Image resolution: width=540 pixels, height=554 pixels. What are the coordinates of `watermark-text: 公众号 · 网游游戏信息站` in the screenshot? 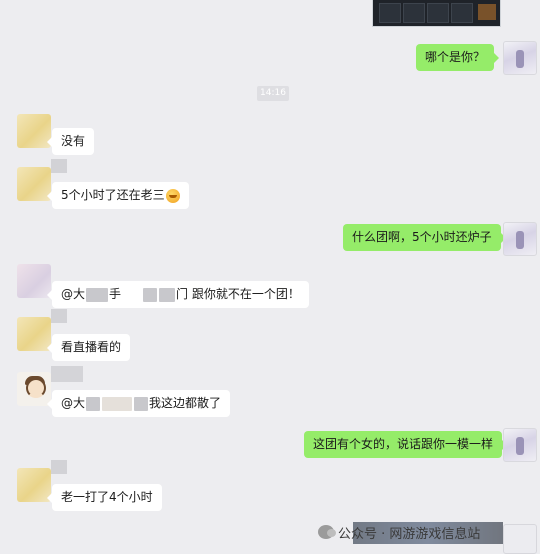 It's located at (409, 534).